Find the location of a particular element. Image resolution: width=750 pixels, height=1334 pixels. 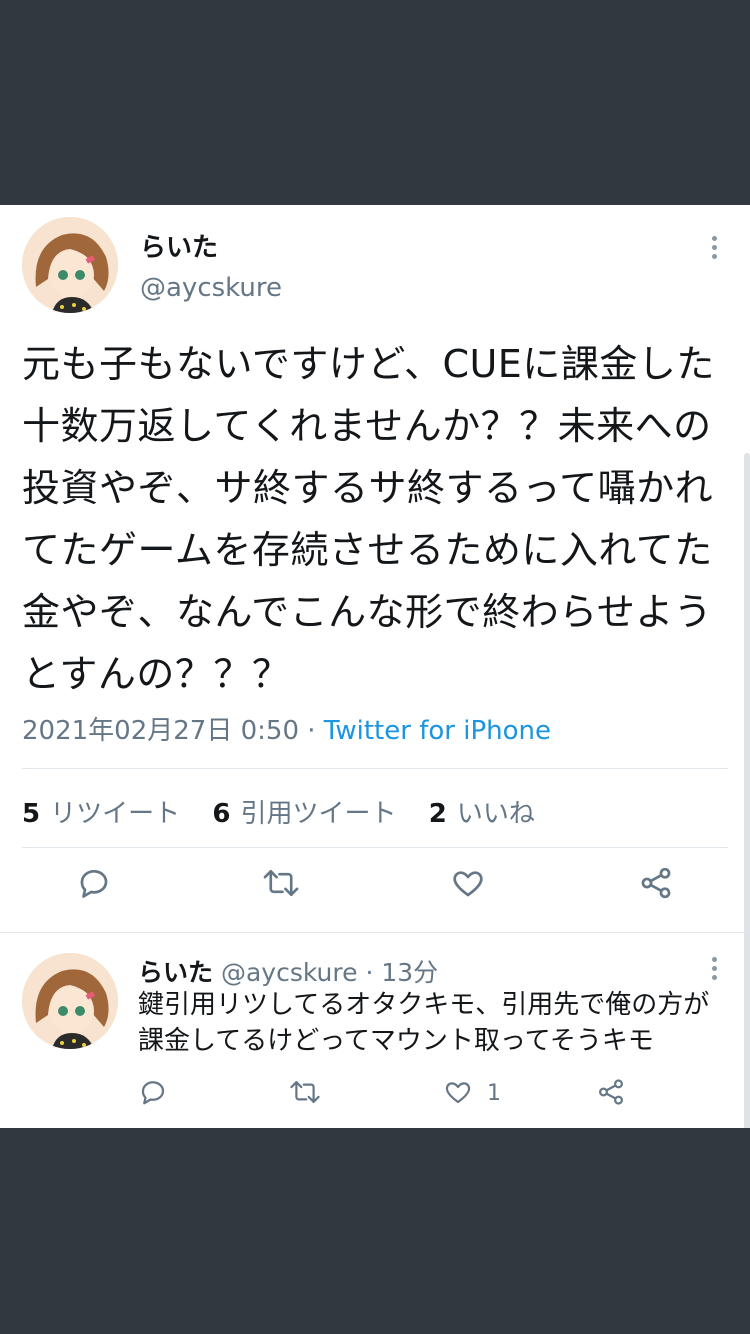

reply-handle: @aycskure is located at coordinates (289, 972).